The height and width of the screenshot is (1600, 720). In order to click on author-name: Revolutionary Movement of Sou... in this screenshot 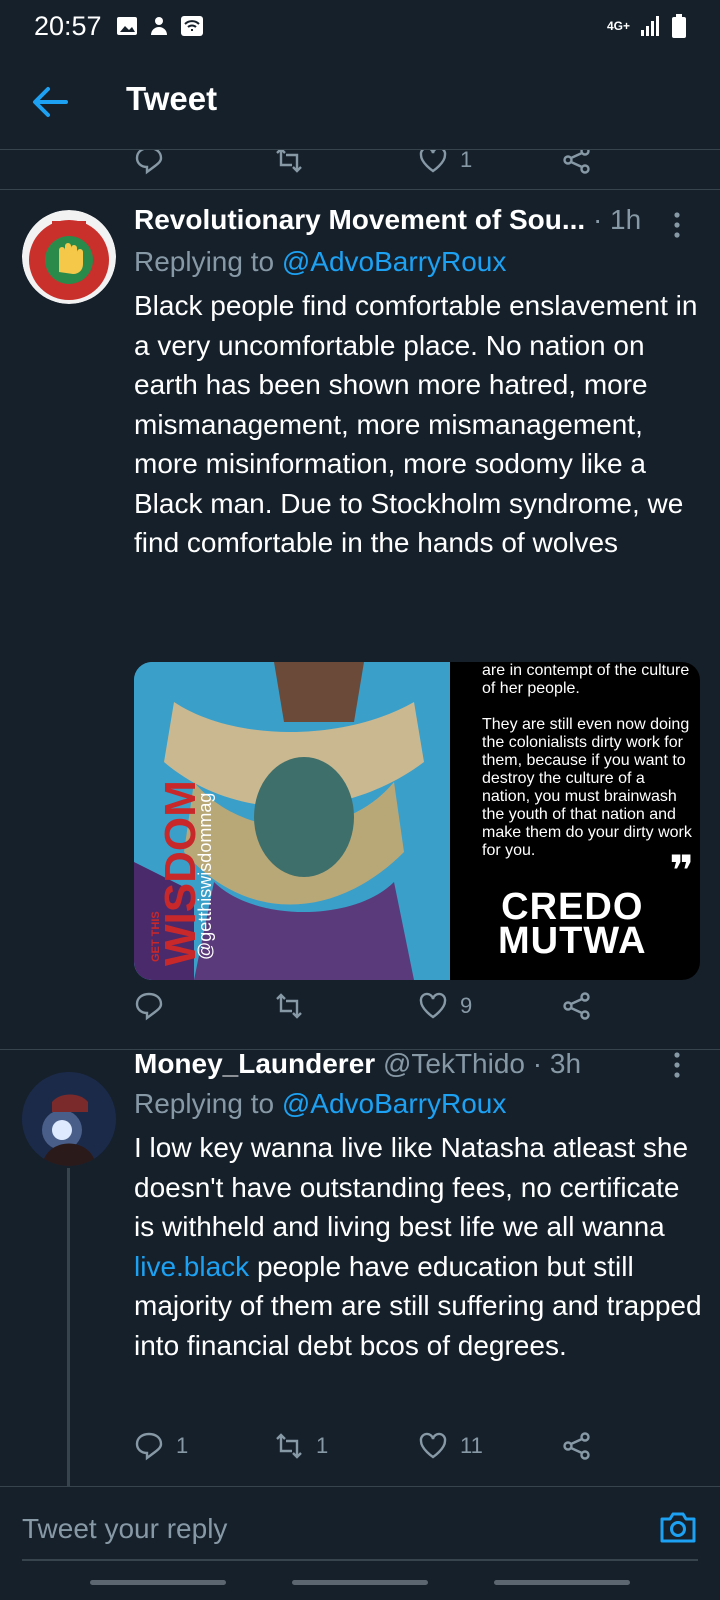, I will do `click(359, 219)`.